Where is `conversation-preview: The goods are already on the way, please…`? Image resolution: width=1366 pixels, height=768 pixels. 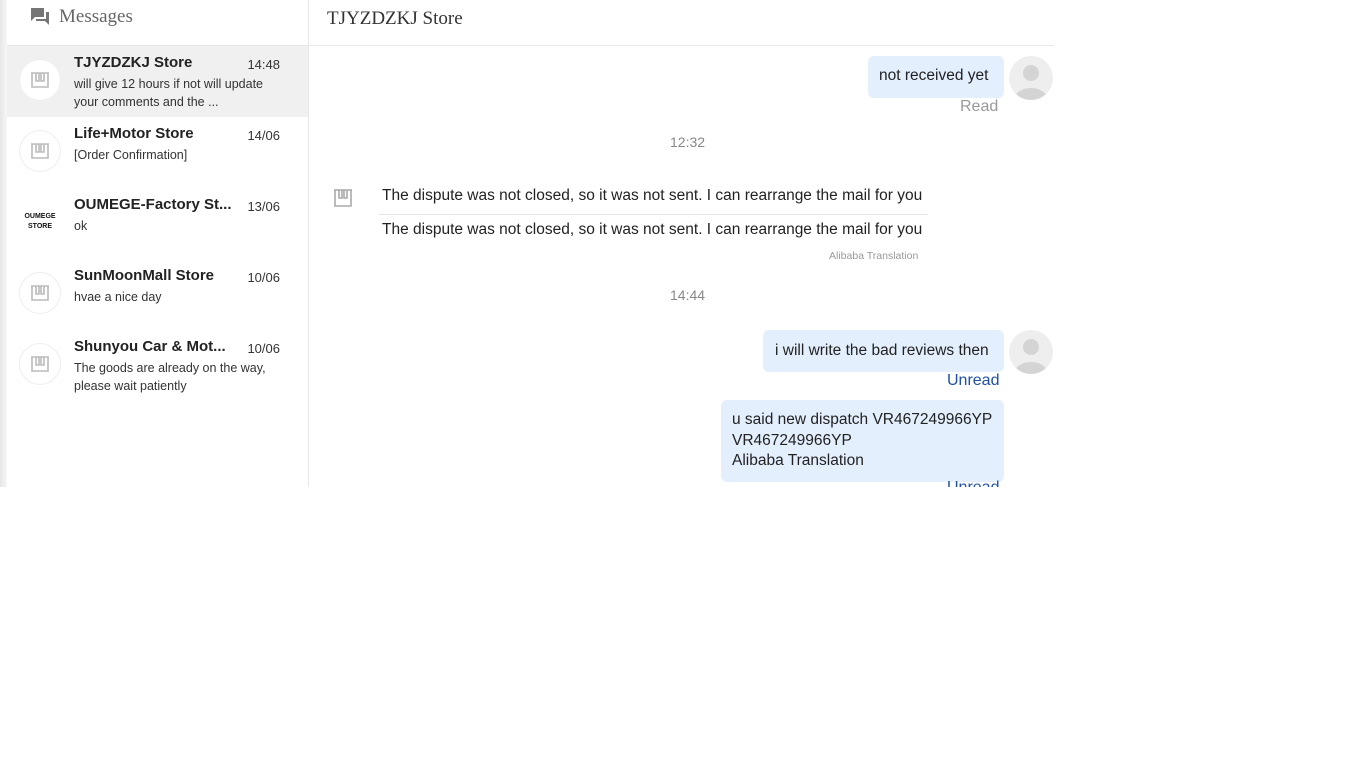 conversation-preview: The goods are already on the way, please… is located at coordinates (170, 377).